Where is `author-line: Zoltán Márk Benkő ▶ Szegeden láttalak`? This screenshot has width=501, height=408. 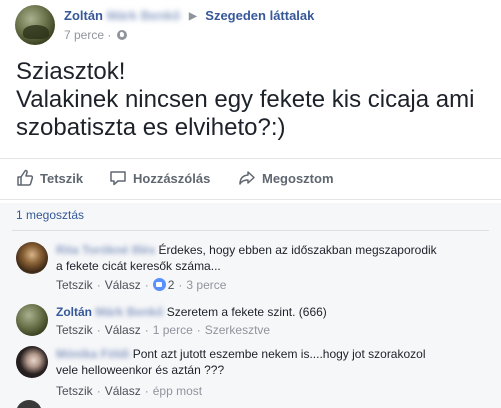 author-line: Zoltán Márk Benkő ▶ Szegeden láttalak is located at coordinates (189, 15).